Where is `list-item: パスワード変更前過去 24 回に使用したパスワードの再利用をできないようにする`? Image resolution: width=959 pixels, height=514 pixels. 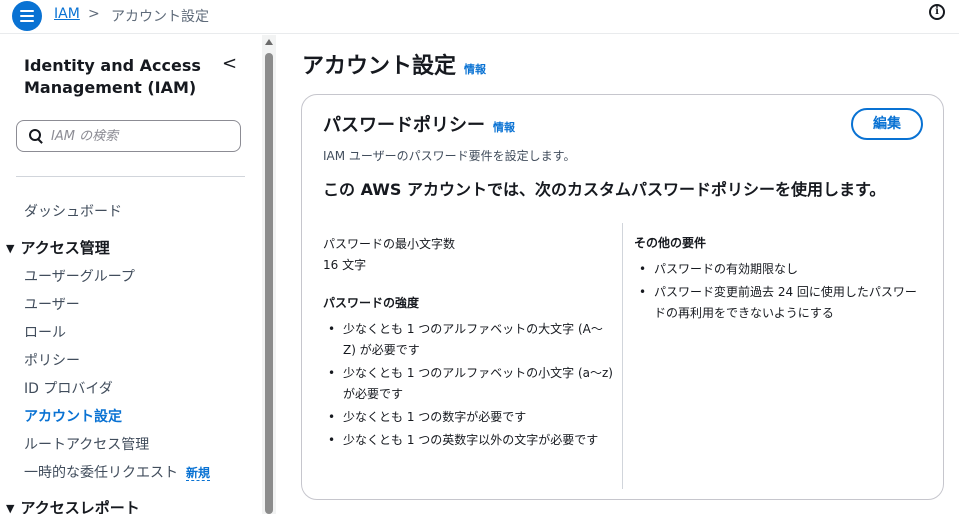 list-item: パスワード変更前過去 24 回に使用したパスワードの再利用をできないようにする is located at coordinates (779, 303).